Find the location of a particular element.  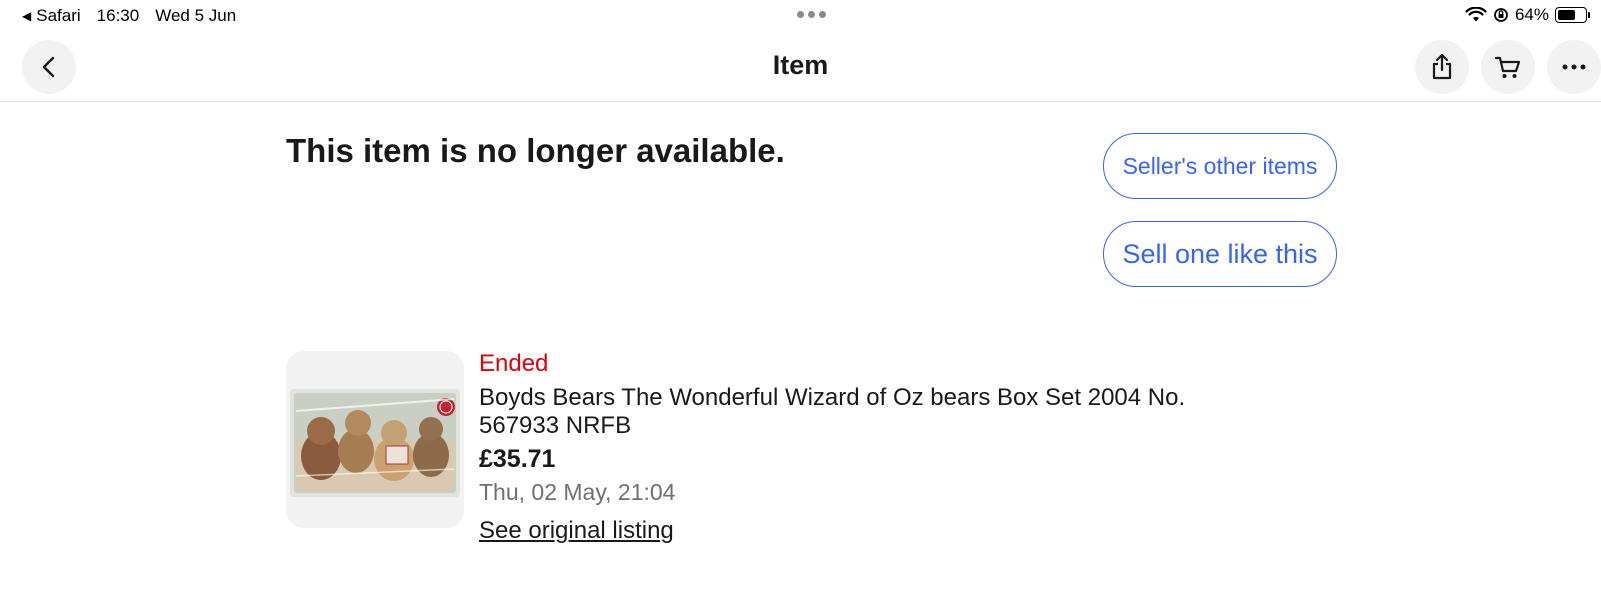

status-time: 16:30 is located at coordinates (118, 15).